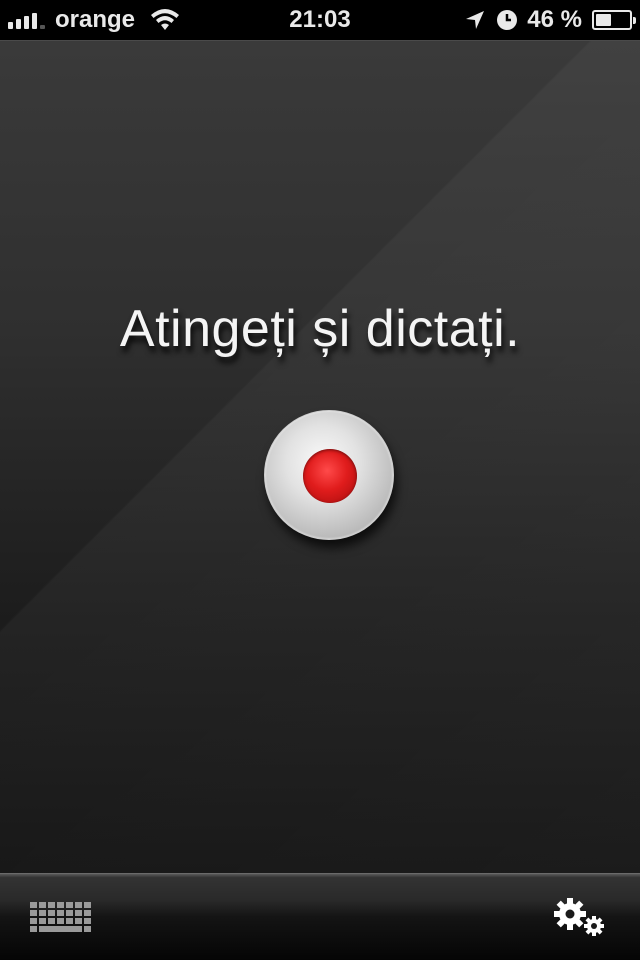 This screenshot has width=640, height=960. I want to click on location-arrow-icon, so click(475, 20).